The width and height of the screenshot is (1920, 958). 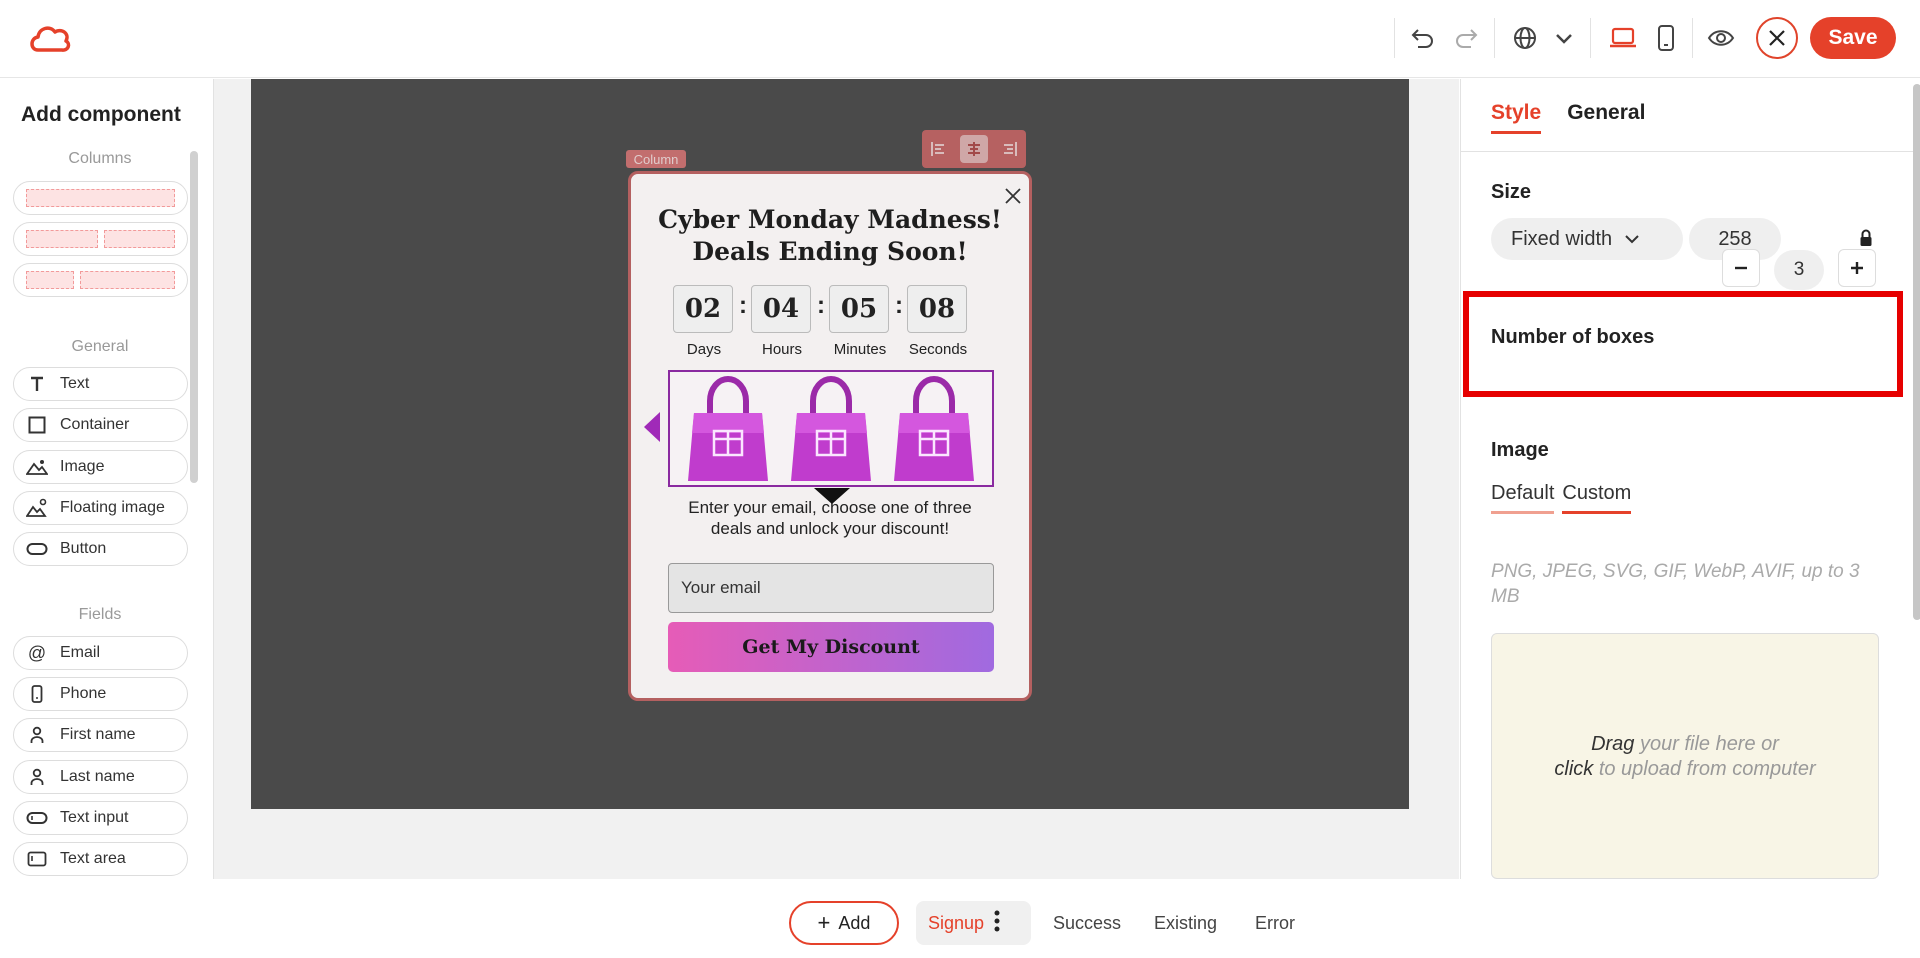 What do you see at coordinates (939, 149) in the screenshot?
I see `align-left-icon` at bounding box center [939, 149].